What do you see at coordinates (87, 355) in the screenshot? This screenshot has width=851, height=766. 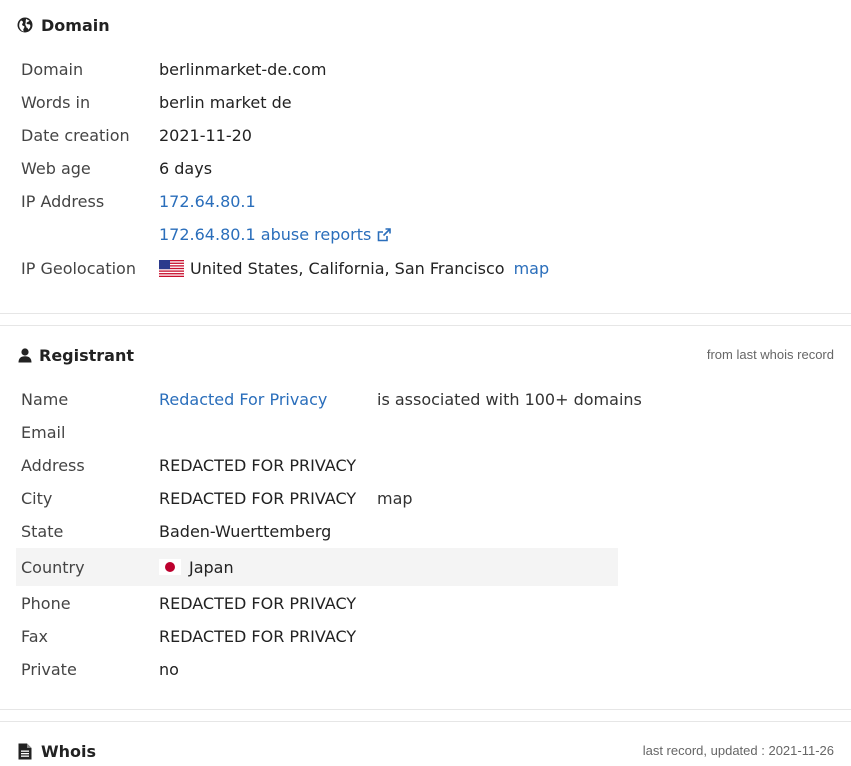 I see `registrant-section-title: Registrant` at bounding box center [87, 355].